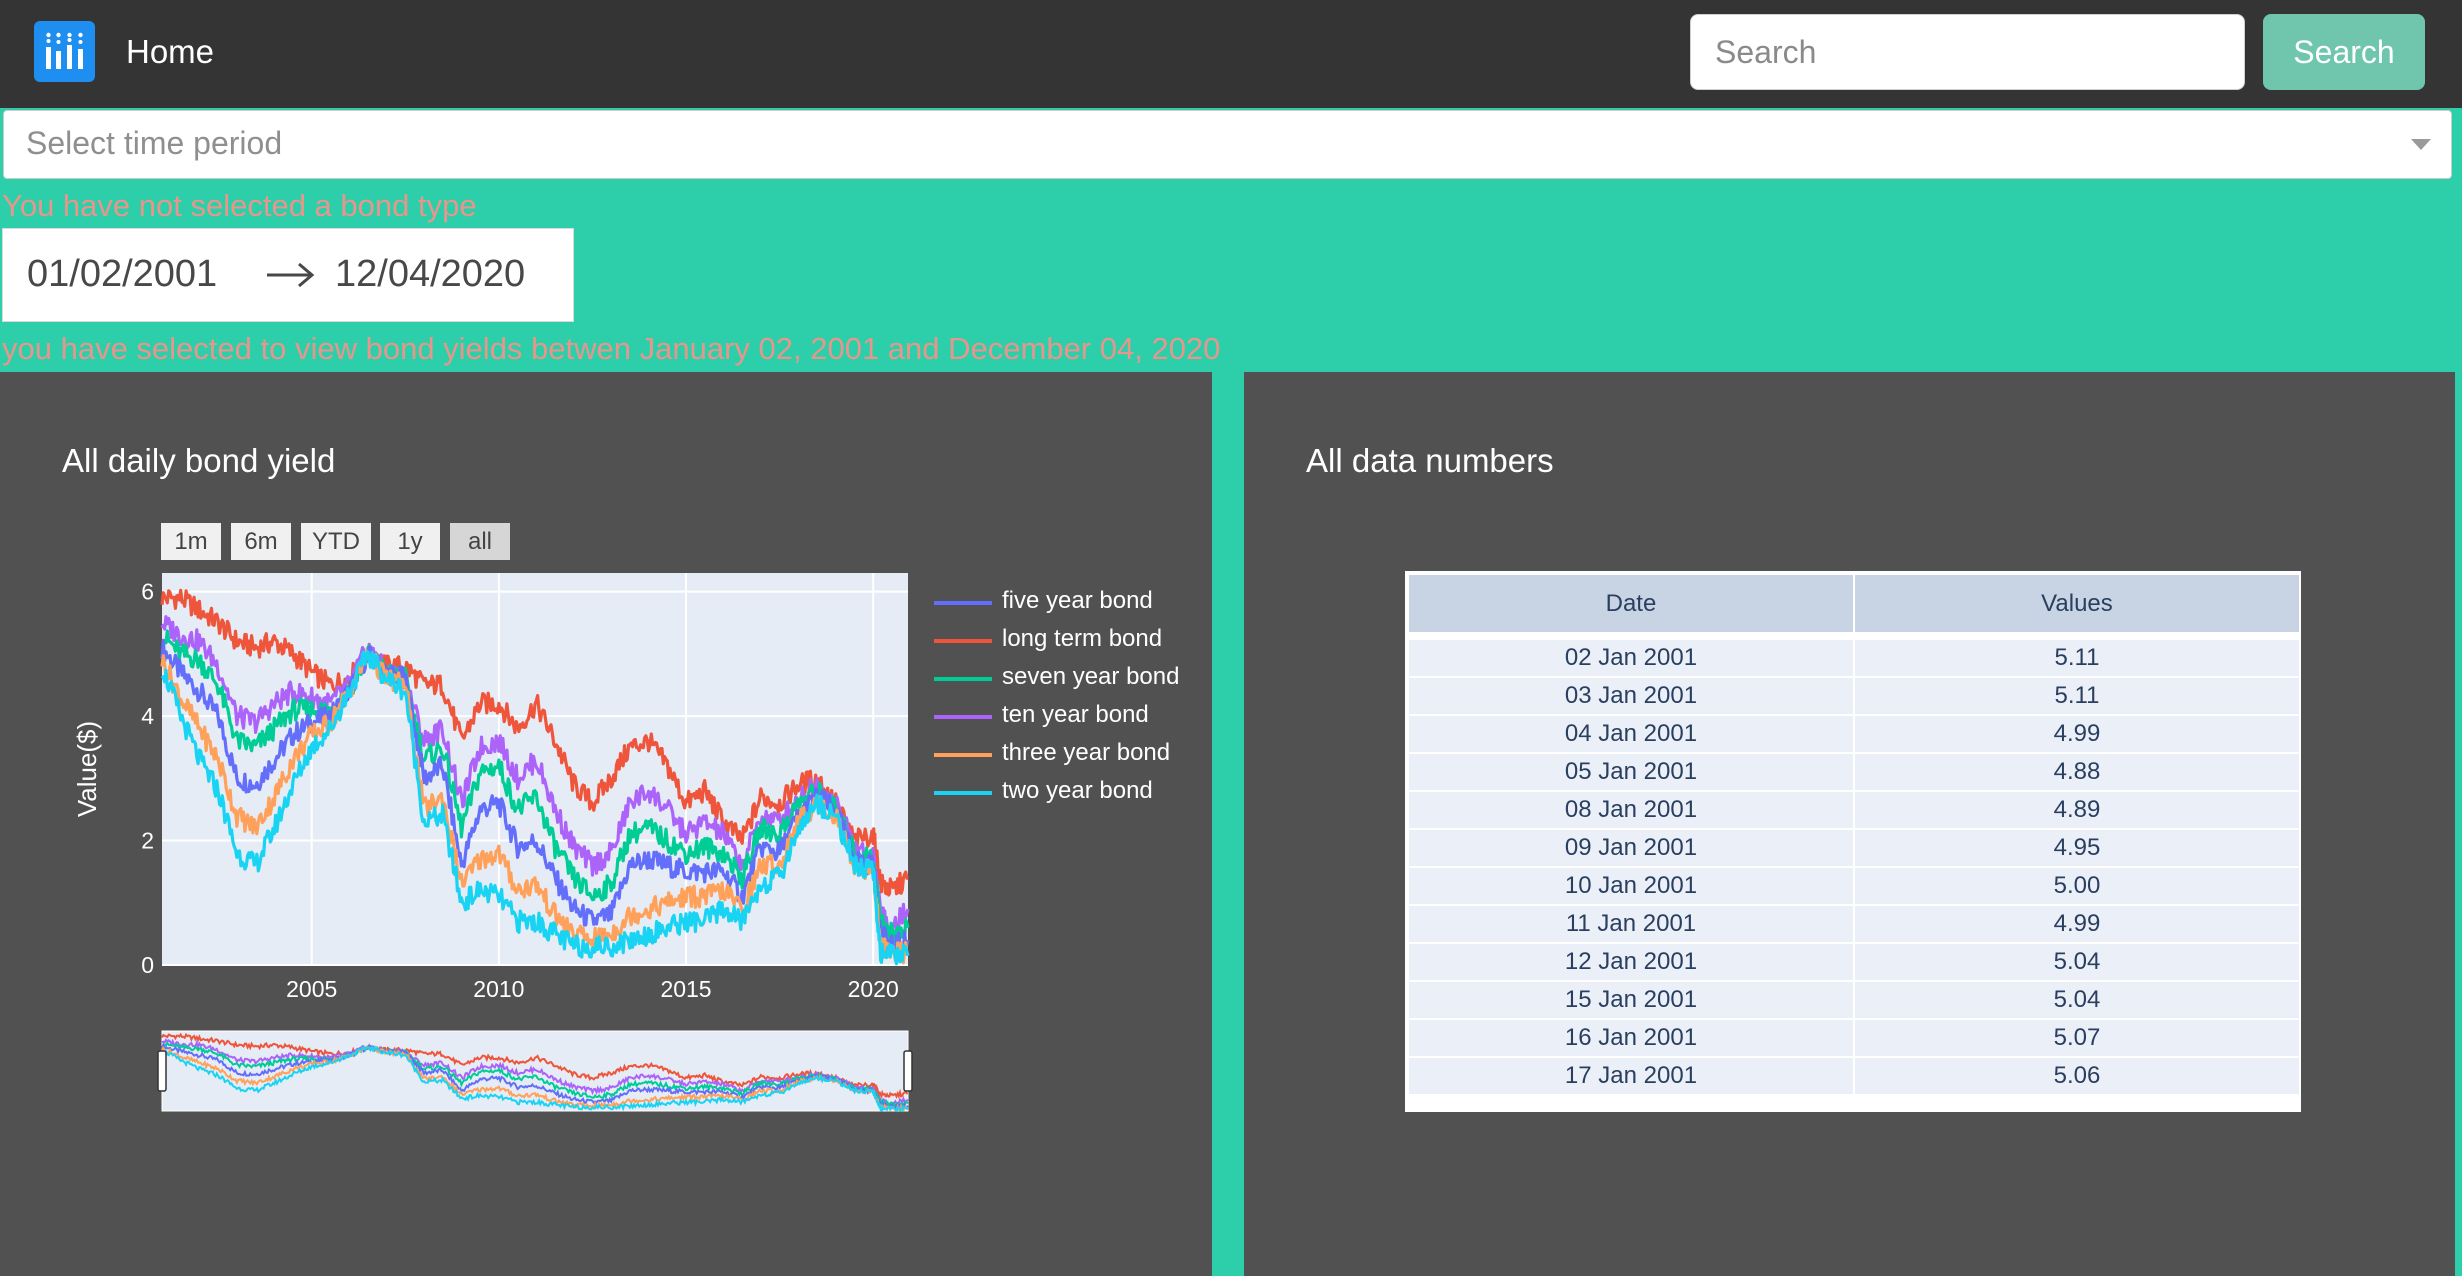 The height and width of the screenshot is (1276, 2462). What do you see at coordinates (122, 274) in the screenshot?
I see `start-date-input: 01/02/2001` at bounding box center [122, 274].